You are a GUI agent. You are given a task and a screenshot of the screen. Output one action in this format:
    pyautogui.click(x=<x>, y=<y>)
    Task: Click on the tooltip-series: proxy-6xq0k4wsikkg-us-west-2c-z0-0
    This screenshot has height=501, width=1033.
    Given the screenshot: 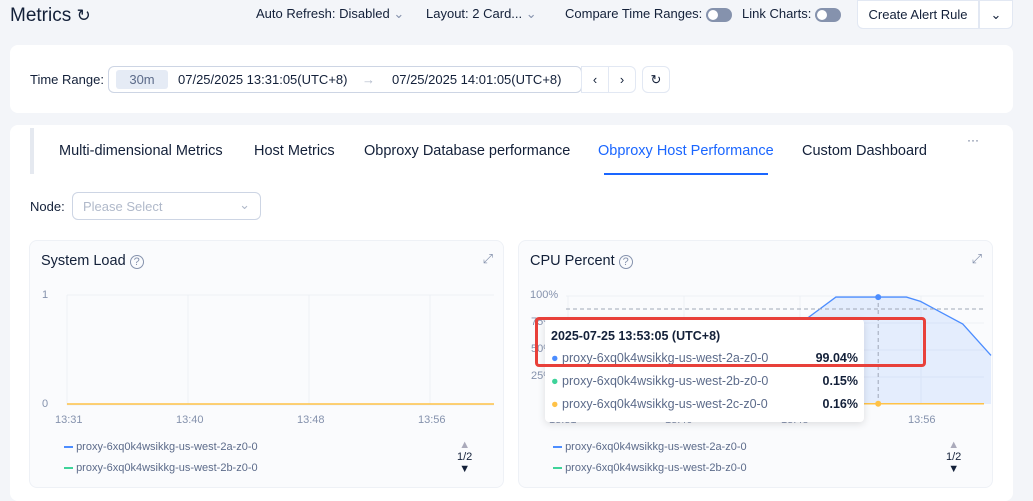 What is the action you would take?
    pyautogui.click(x=665, y=404)
    